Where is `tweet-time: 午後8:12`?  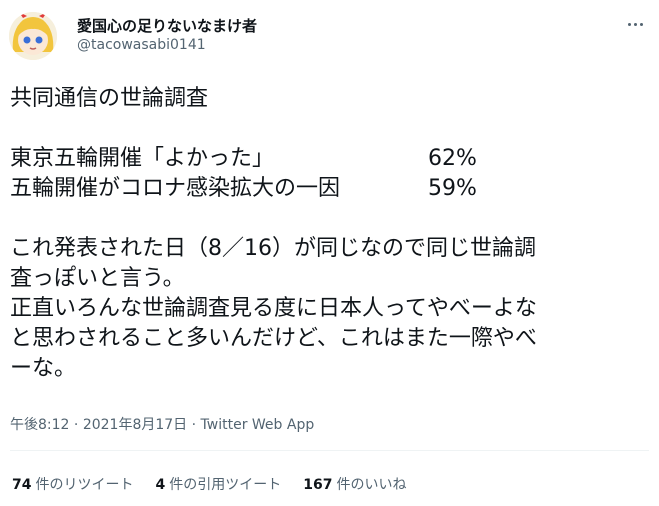 tweet-time: 午後8:12 is located at coordinates (39, 425).